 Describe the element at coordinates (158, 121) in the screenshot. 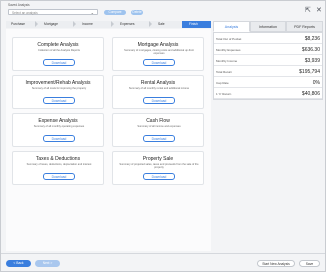

I see `report-title: Cash Flow` at that location.